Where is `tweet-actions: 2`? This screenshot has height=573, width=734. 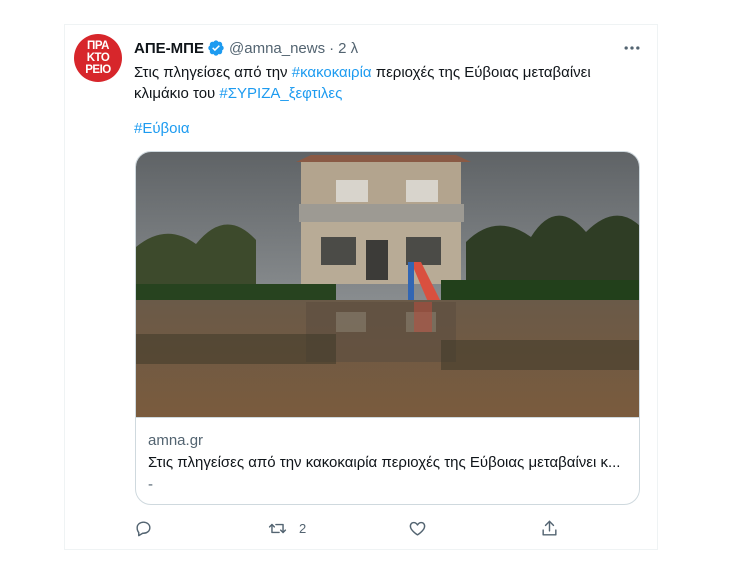
tweet-actions: 2 is located at coordinates (384, 528).